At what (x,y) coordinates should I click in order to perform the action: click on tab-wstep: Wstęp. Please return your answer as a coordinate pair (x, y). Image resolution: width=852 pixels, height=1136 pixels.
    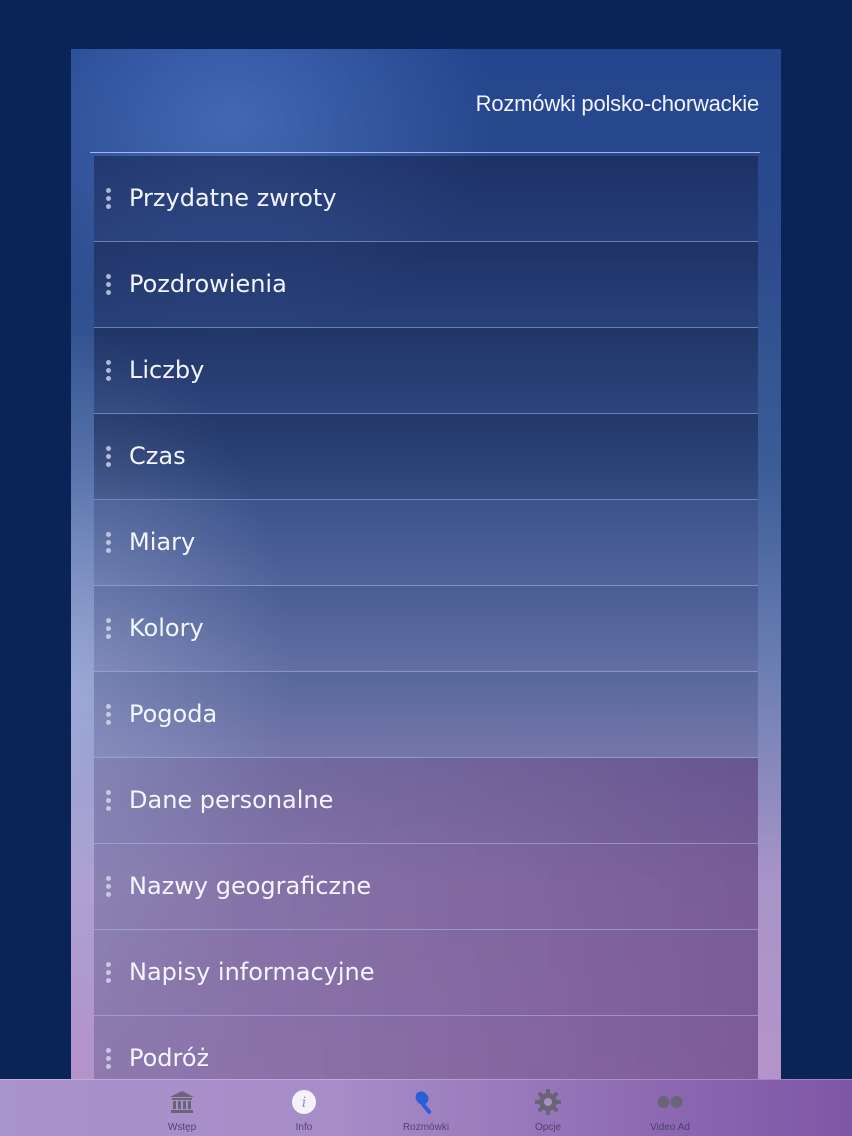
    Looking at the image, I should click on (182, 1108).